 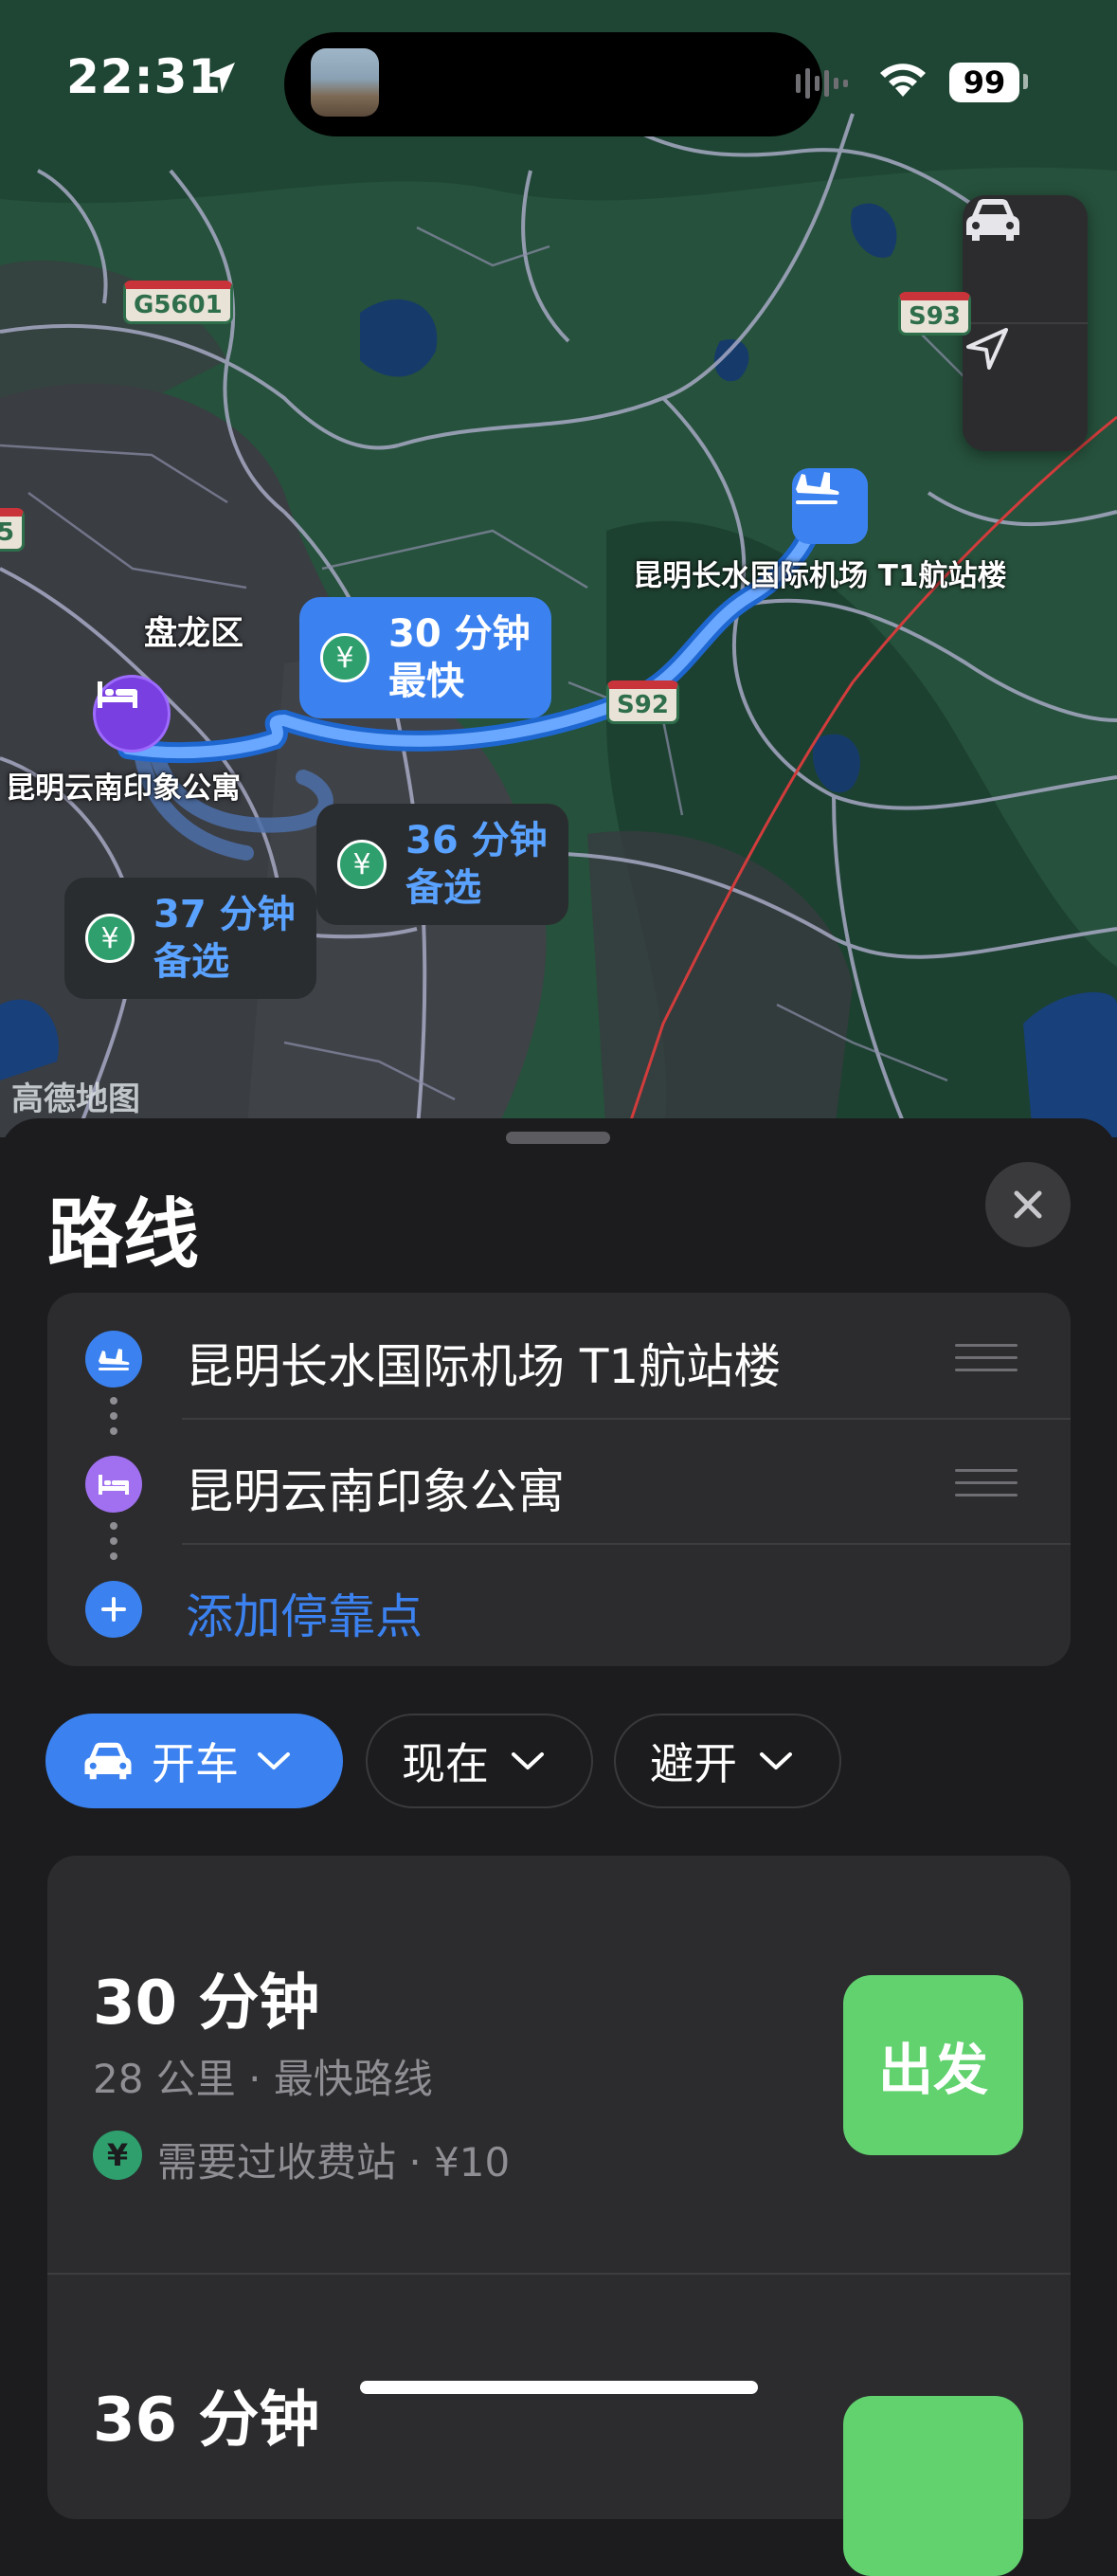 I want to click on transport-mode-selector: 开车, so click(x=194, y=1761).